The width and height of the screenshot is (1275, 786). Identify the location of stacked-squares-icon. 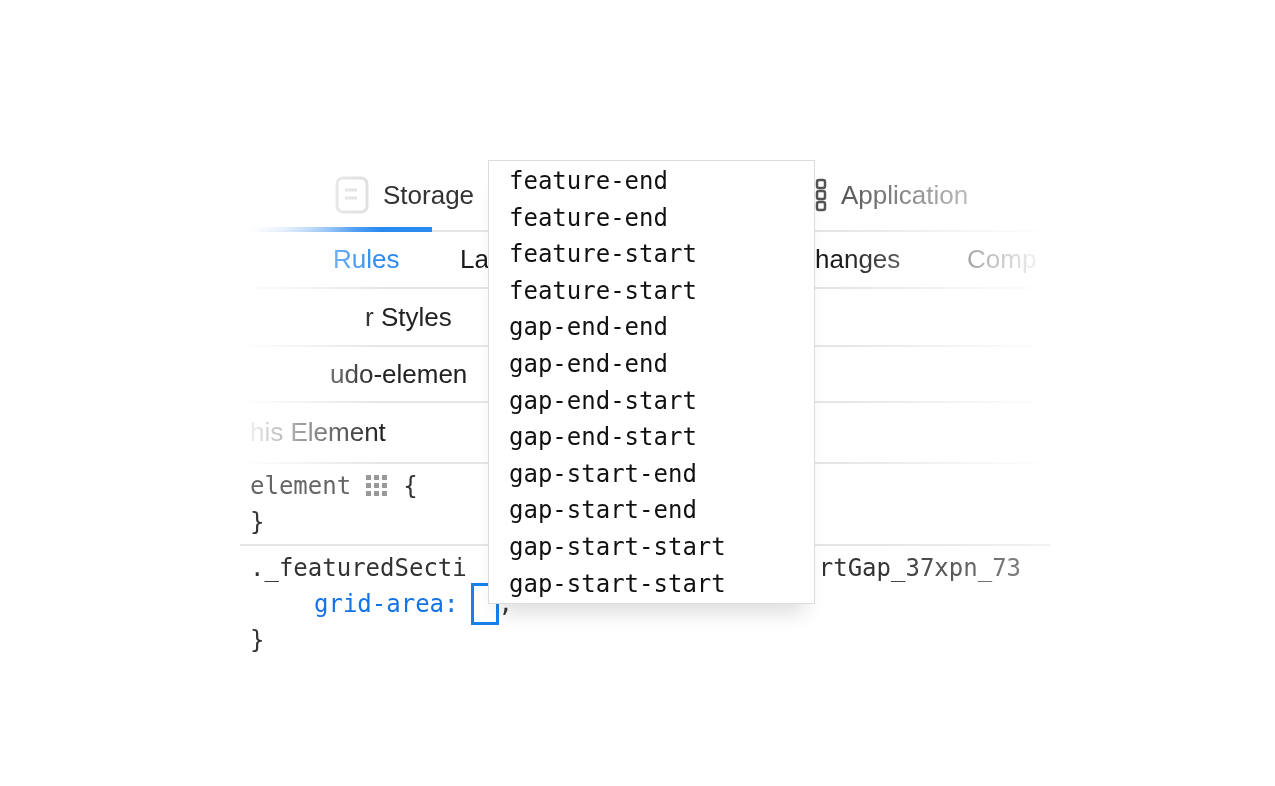
(821, 195).